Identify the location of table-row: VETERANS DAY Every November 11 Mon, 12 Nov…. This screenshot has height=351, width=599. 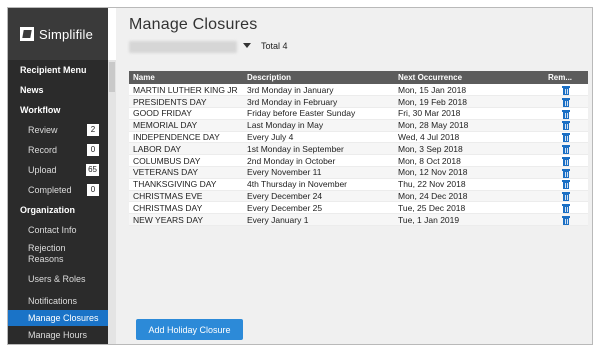
(358, 172).